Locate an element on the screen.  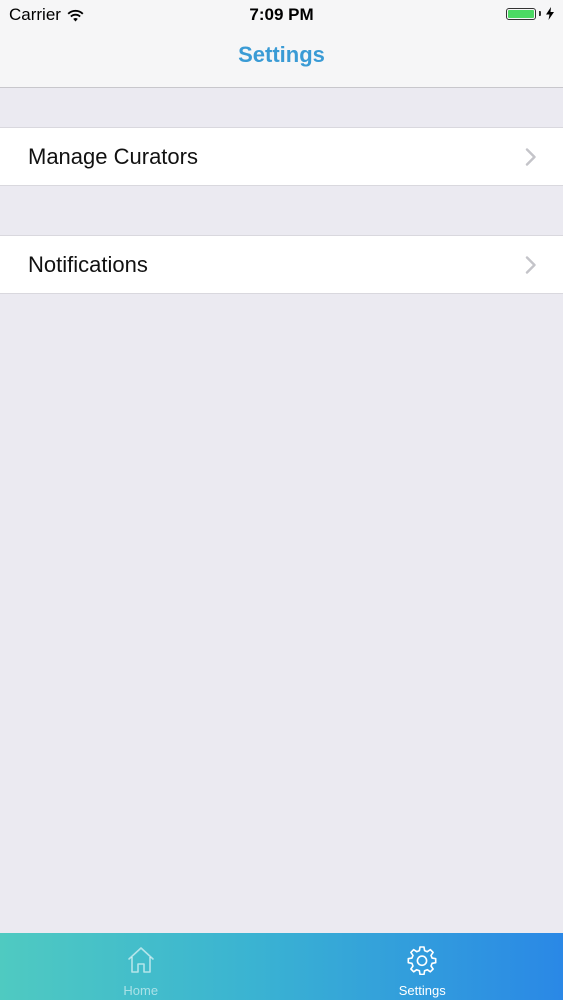
tab-label: Home is located at coordinates (141, 990).